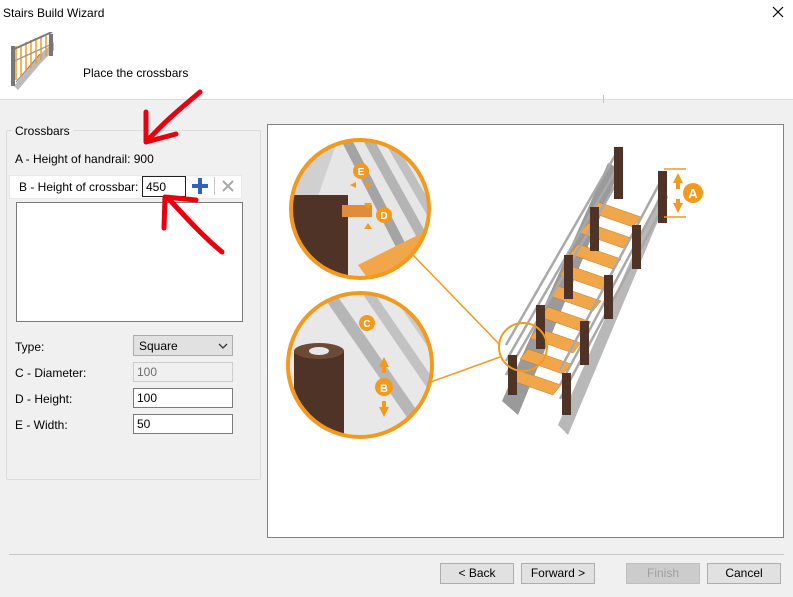 The image size is (793, 597). I want to click on marker-c: C, so click(366, 324).